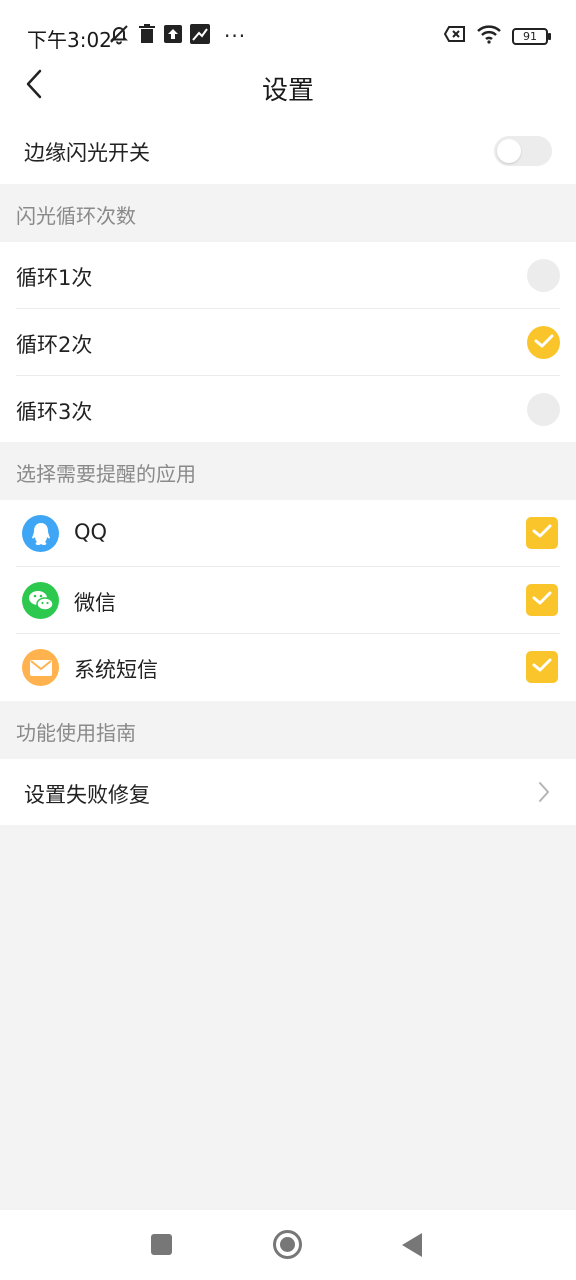  What do you see at coordinates (40, 667) in the screenshot?
I see `message-icon` at bounding box center [40, 667].